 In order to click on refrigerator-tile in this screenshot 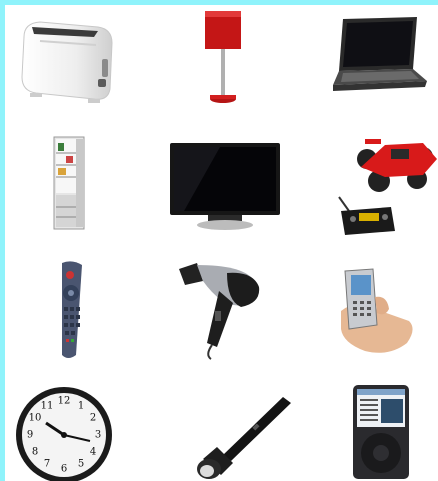, I will do `click(80, 188)`.